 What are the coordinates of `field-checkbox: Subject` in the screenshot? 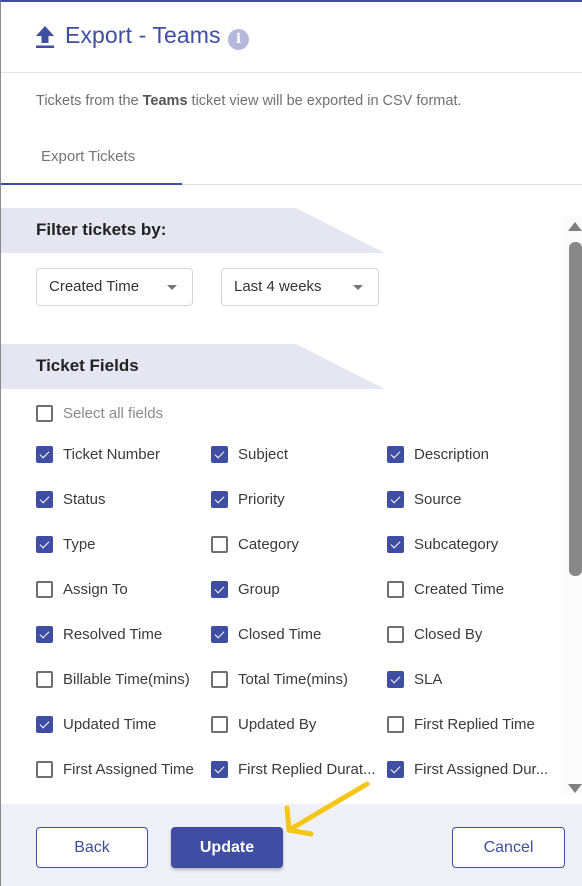 It's located at (249, 454).